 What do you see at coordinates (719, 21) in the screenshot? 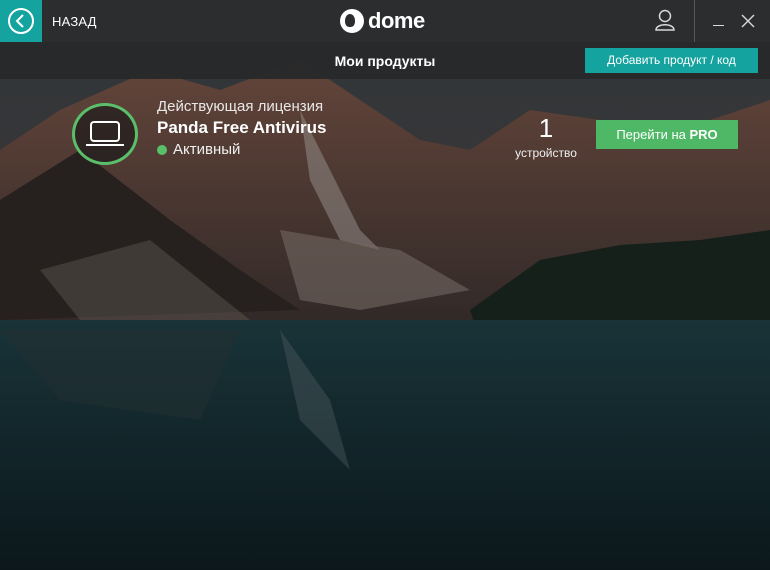
I see `minimize-button` at bounding box center [719, 21].